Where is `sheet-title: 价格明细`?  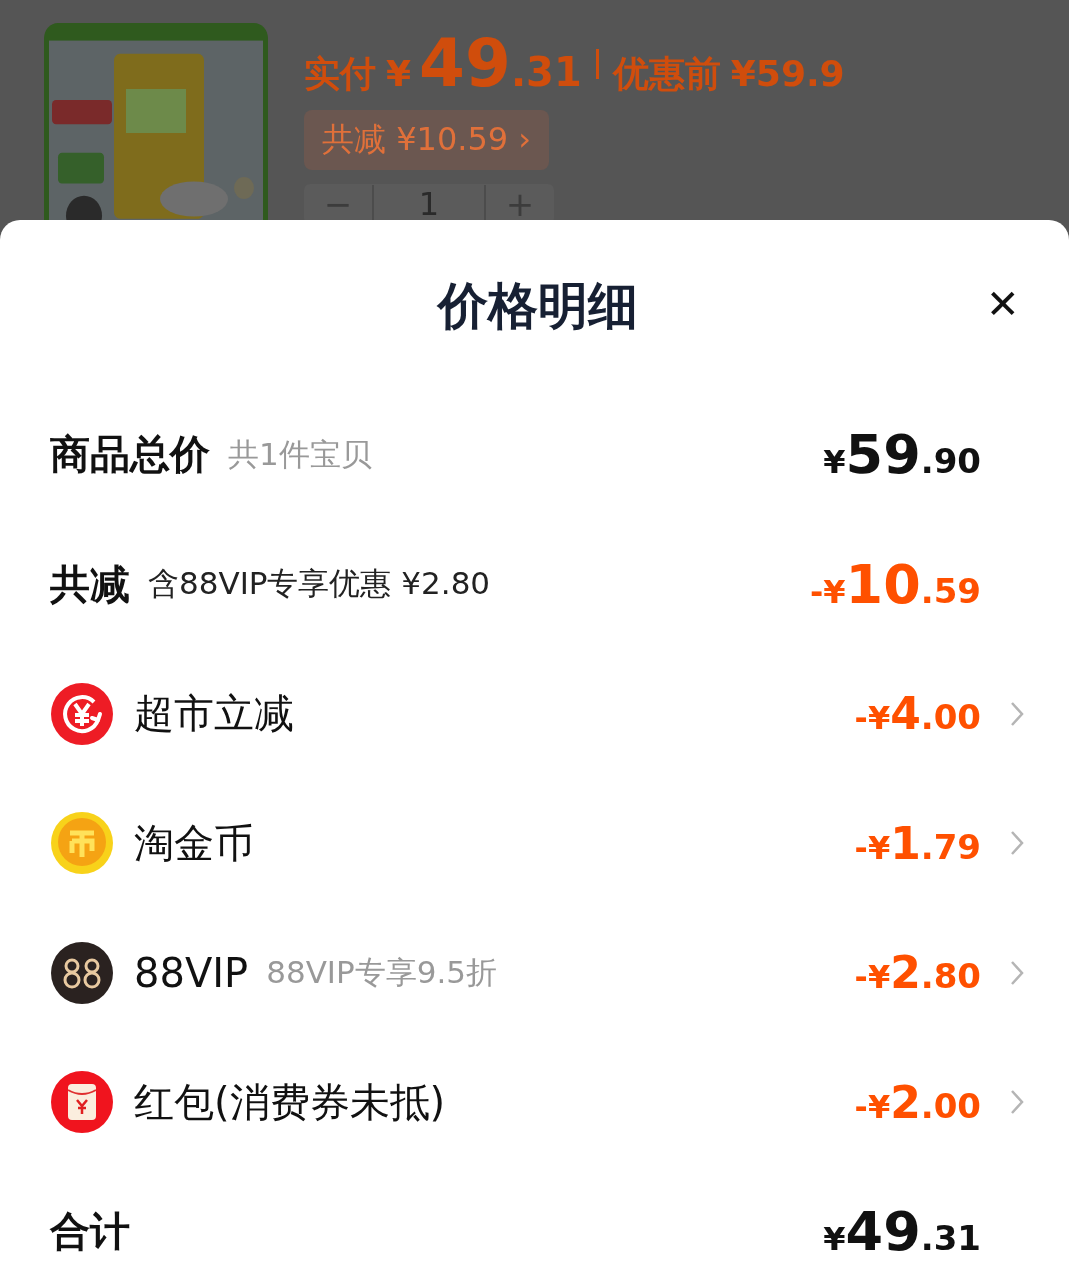
sheet-title: 价格明细 is located at coordinates (537, 306).